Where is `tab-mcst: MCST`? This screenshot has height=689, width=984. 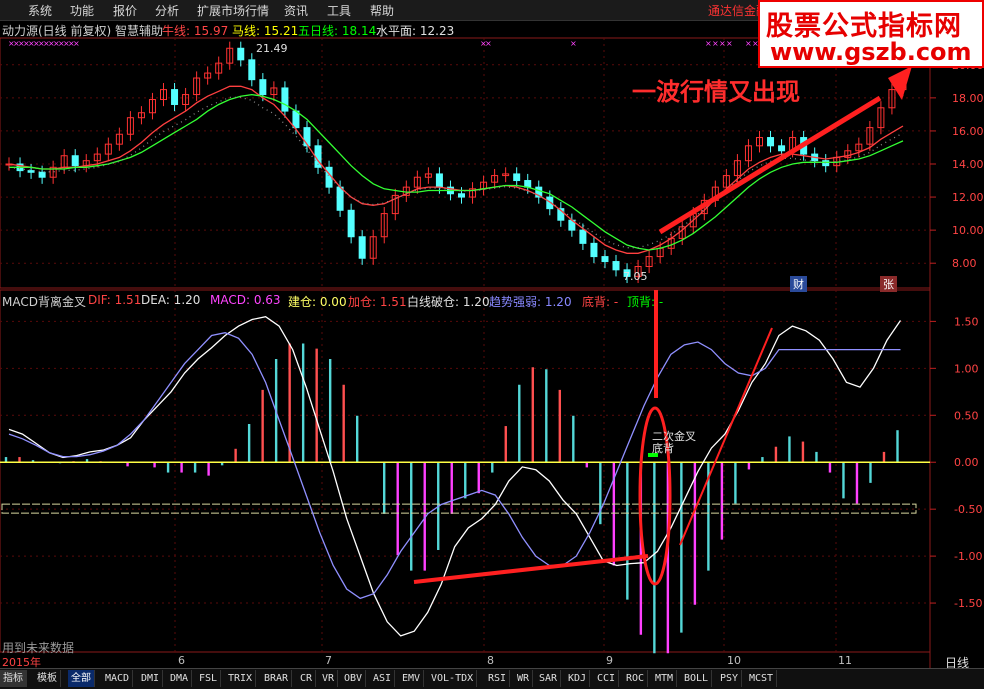 tab-mcst: MCST is located at coordinates (762, 678).